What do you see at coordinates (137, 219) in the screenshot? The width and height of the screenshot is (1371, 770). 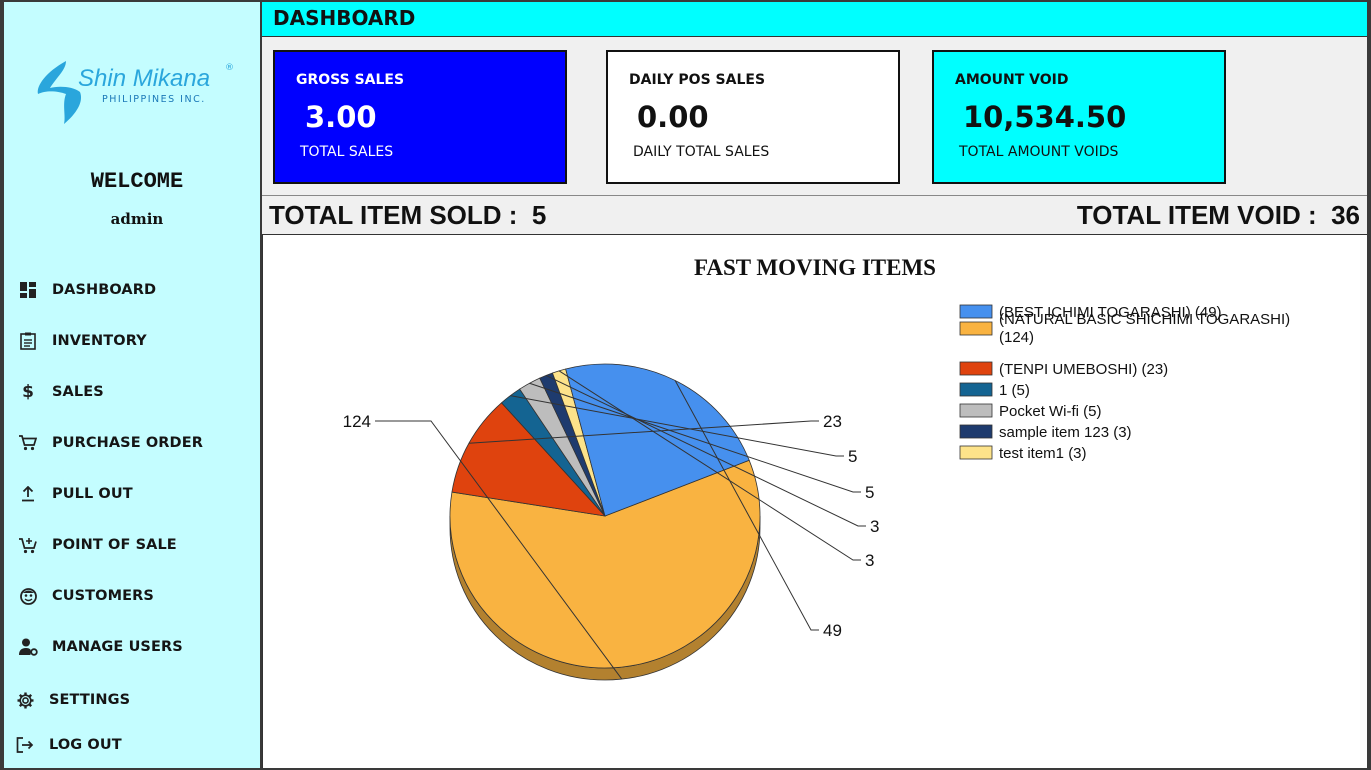 I see `username-label: admin` at bounding box center [137, 219].